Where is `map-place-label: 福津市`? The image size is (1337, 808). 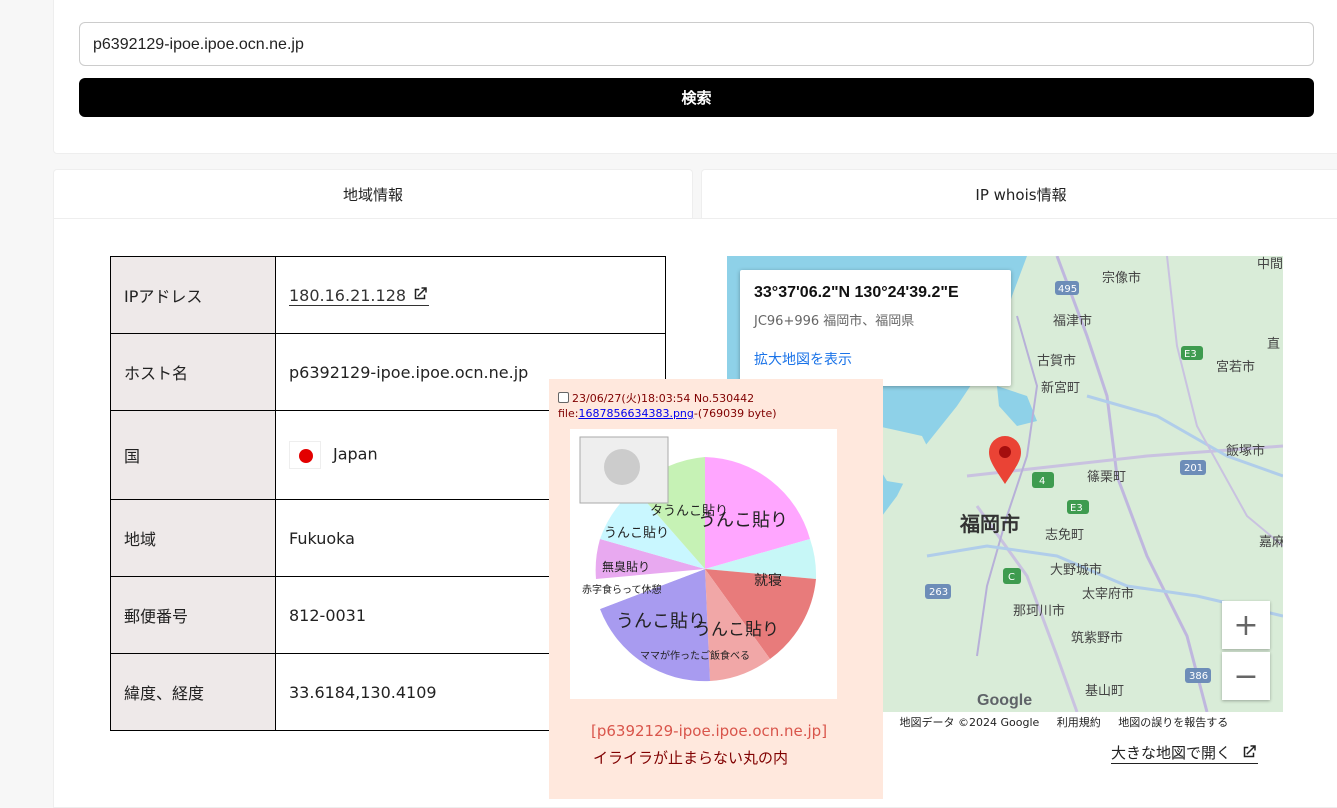
map-place-label: 福津市 is located at coordinates (1072, 321).